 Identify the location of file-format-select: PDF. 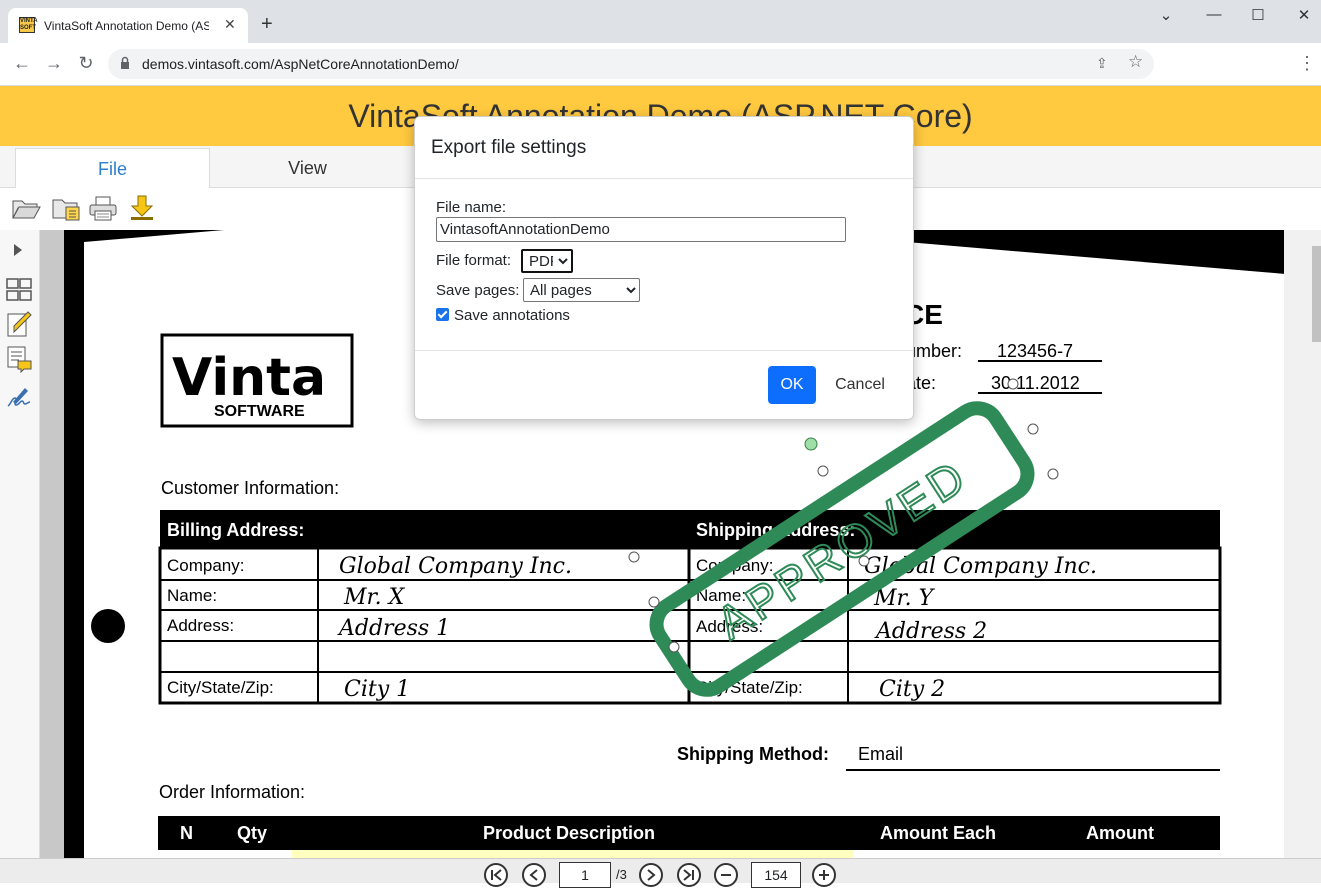
(547, 261).